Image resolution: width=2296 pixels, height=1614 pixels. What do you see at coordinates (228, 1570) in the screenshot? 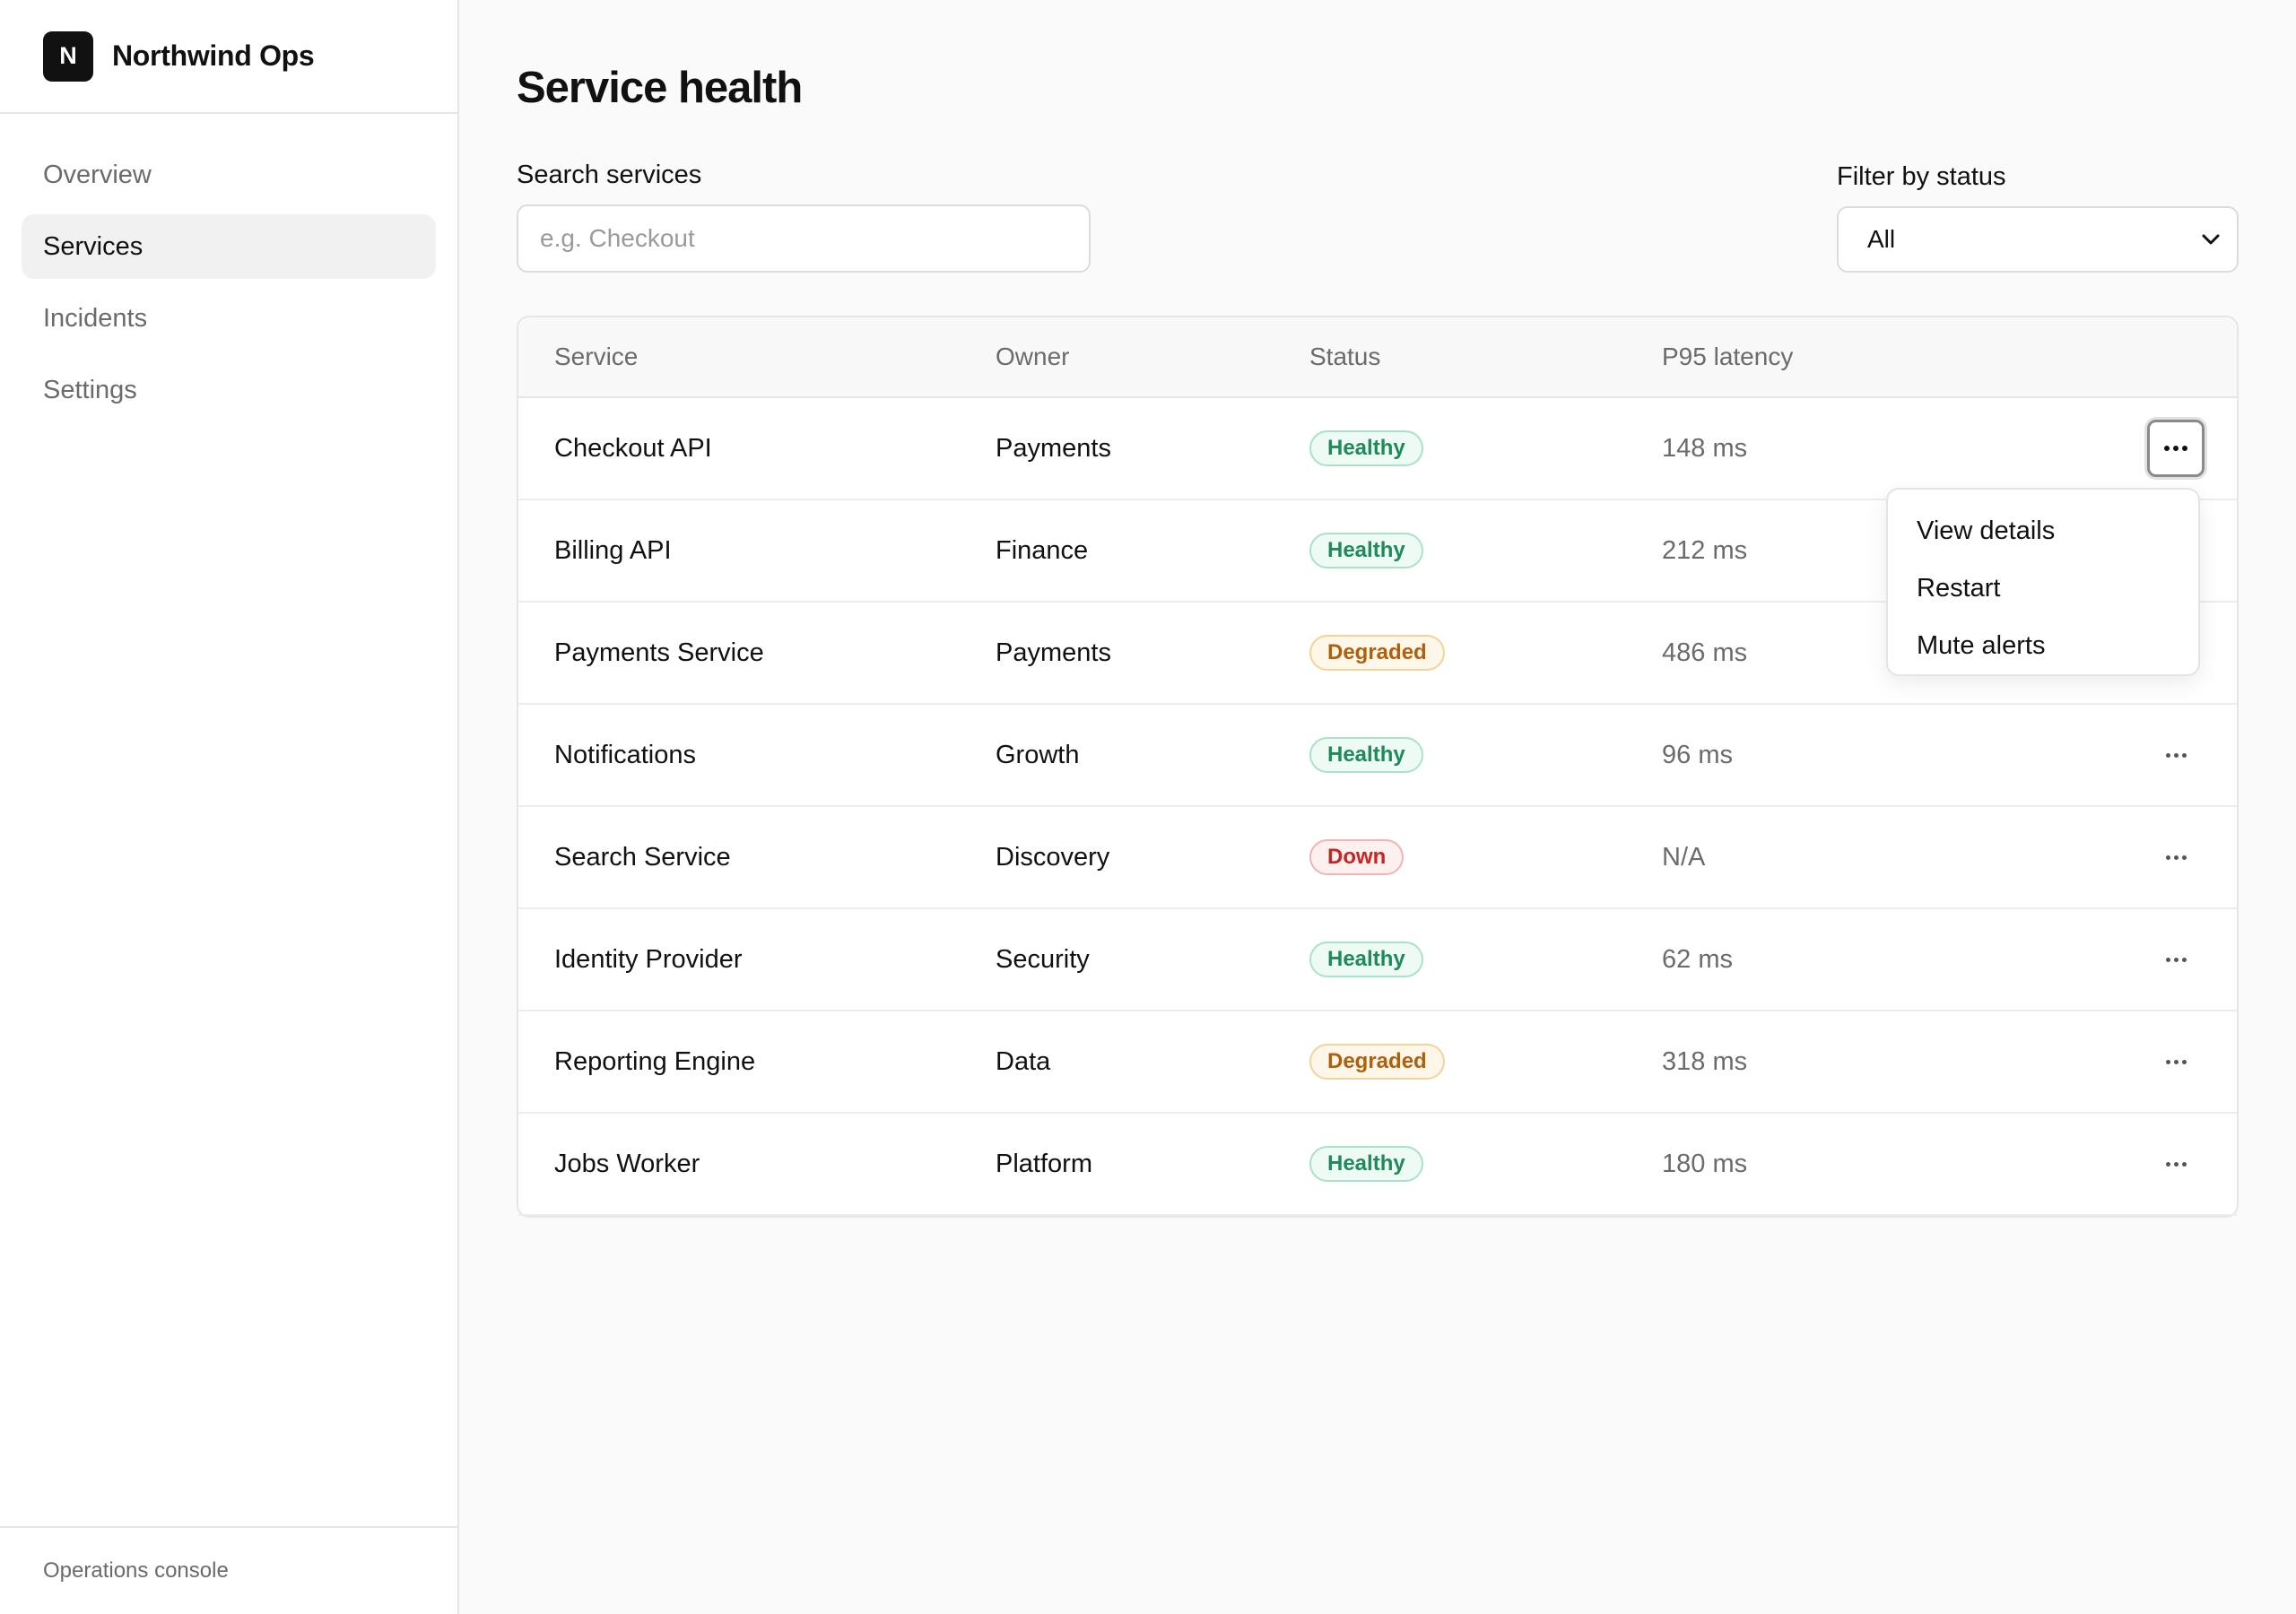
I see `sidebar-footer: Operations console` at bounding box center [228, 1570].